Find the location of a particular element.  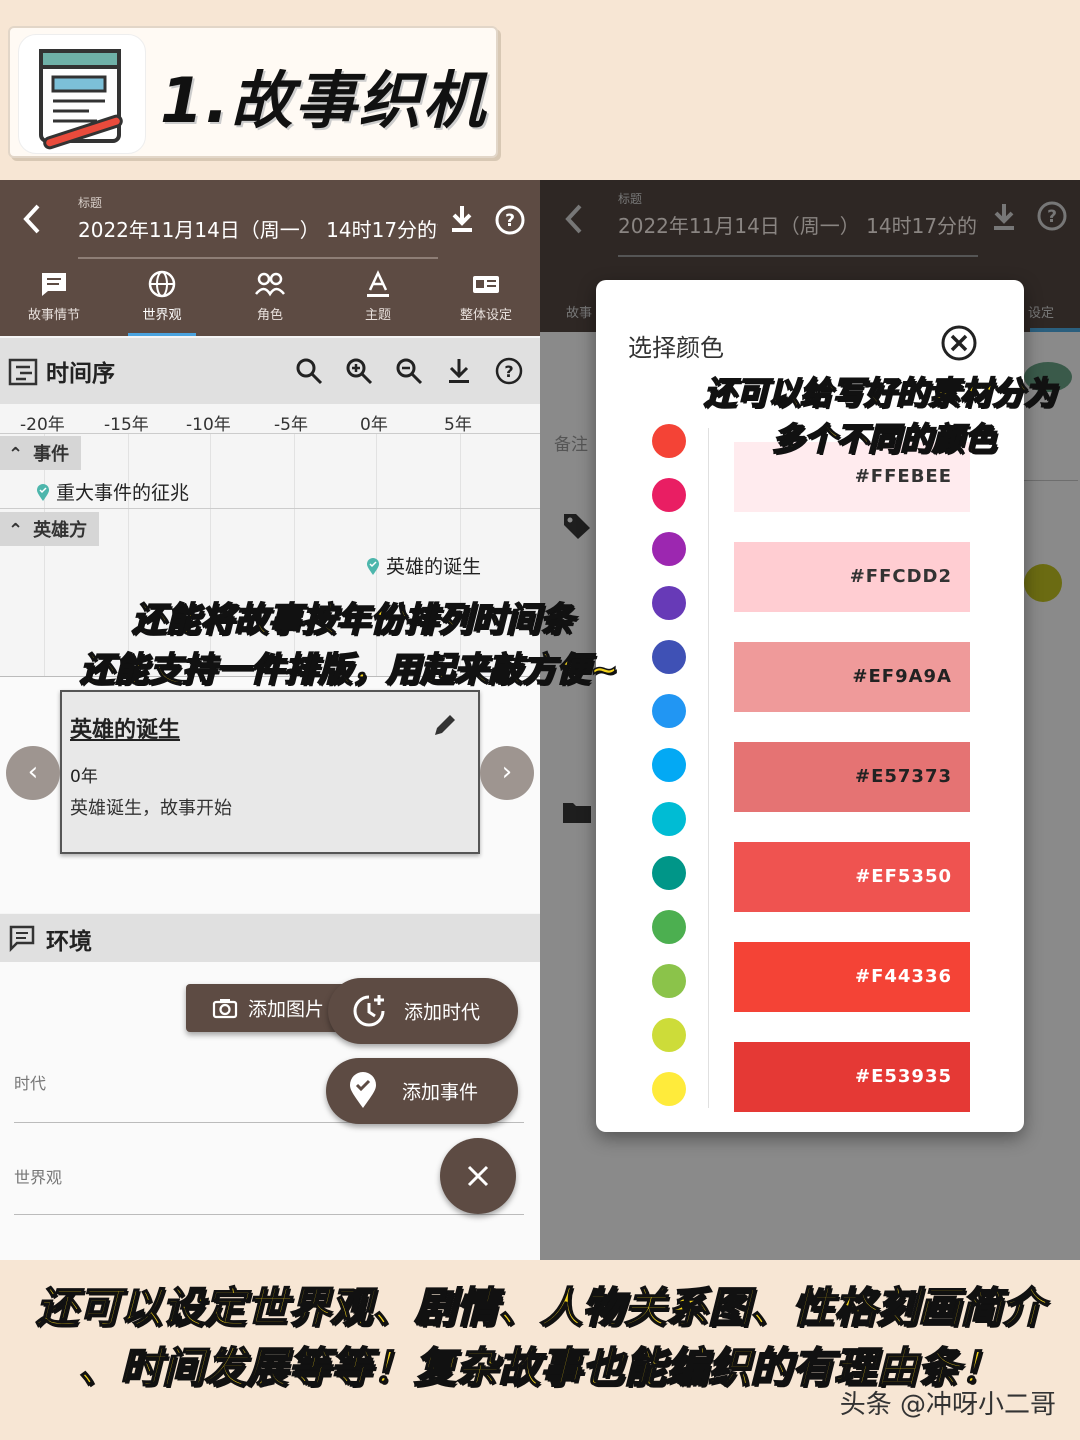

timeline-event: 重大事件的征兆 is located at coordinates (112, 491).